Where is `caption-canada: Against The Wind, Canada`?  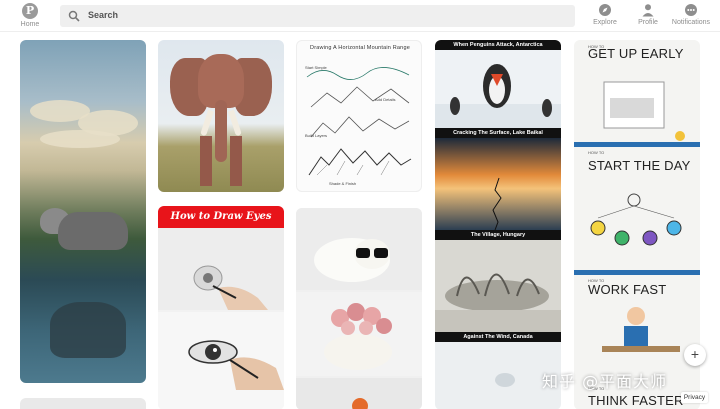
caption-canada: Against The Wind, Canada is located at coordinates (498, 337).